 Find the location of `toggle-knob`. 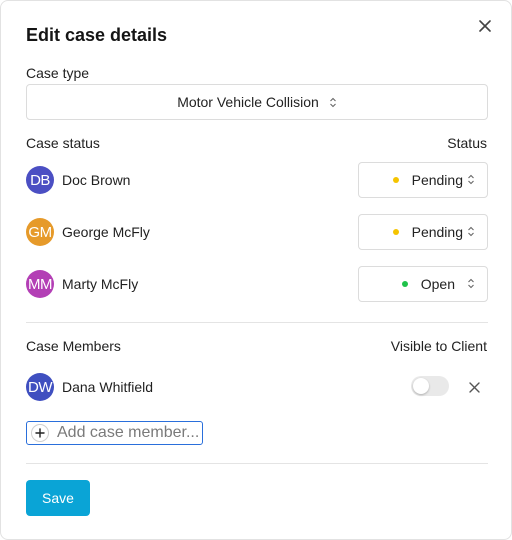

toggle-knob is located at coordinates (421, 386).